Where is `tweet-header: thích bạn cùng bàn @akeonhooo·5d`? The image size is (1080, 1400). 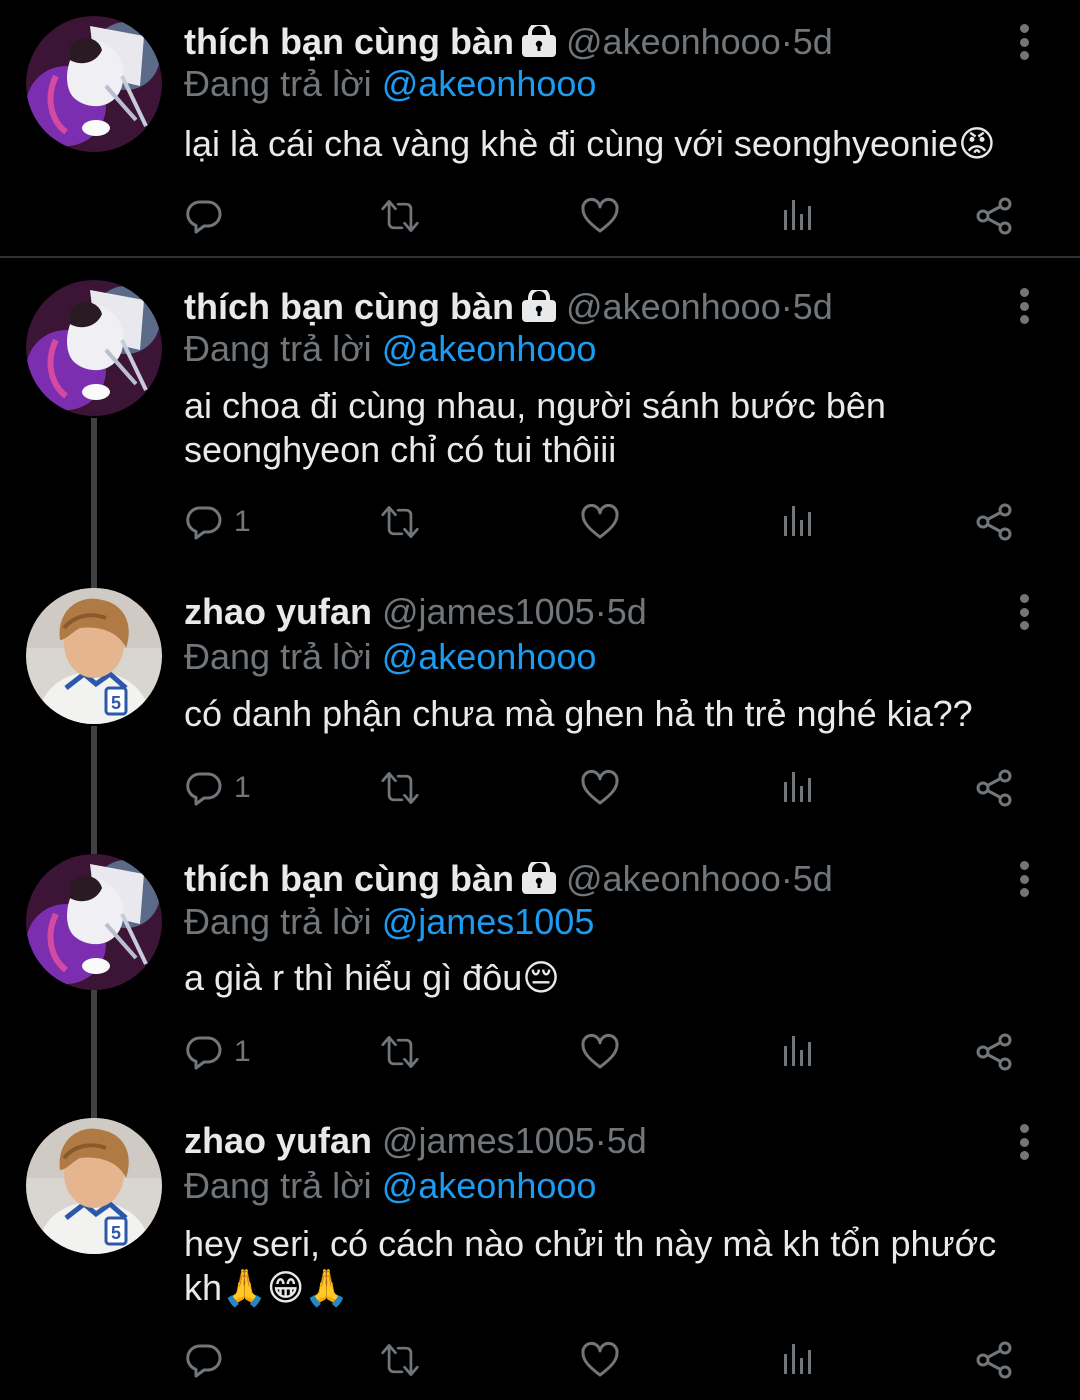 tweet-header: thích bạn cùng bàn @akeonhooo·5d is located at coordinates (508, 879).